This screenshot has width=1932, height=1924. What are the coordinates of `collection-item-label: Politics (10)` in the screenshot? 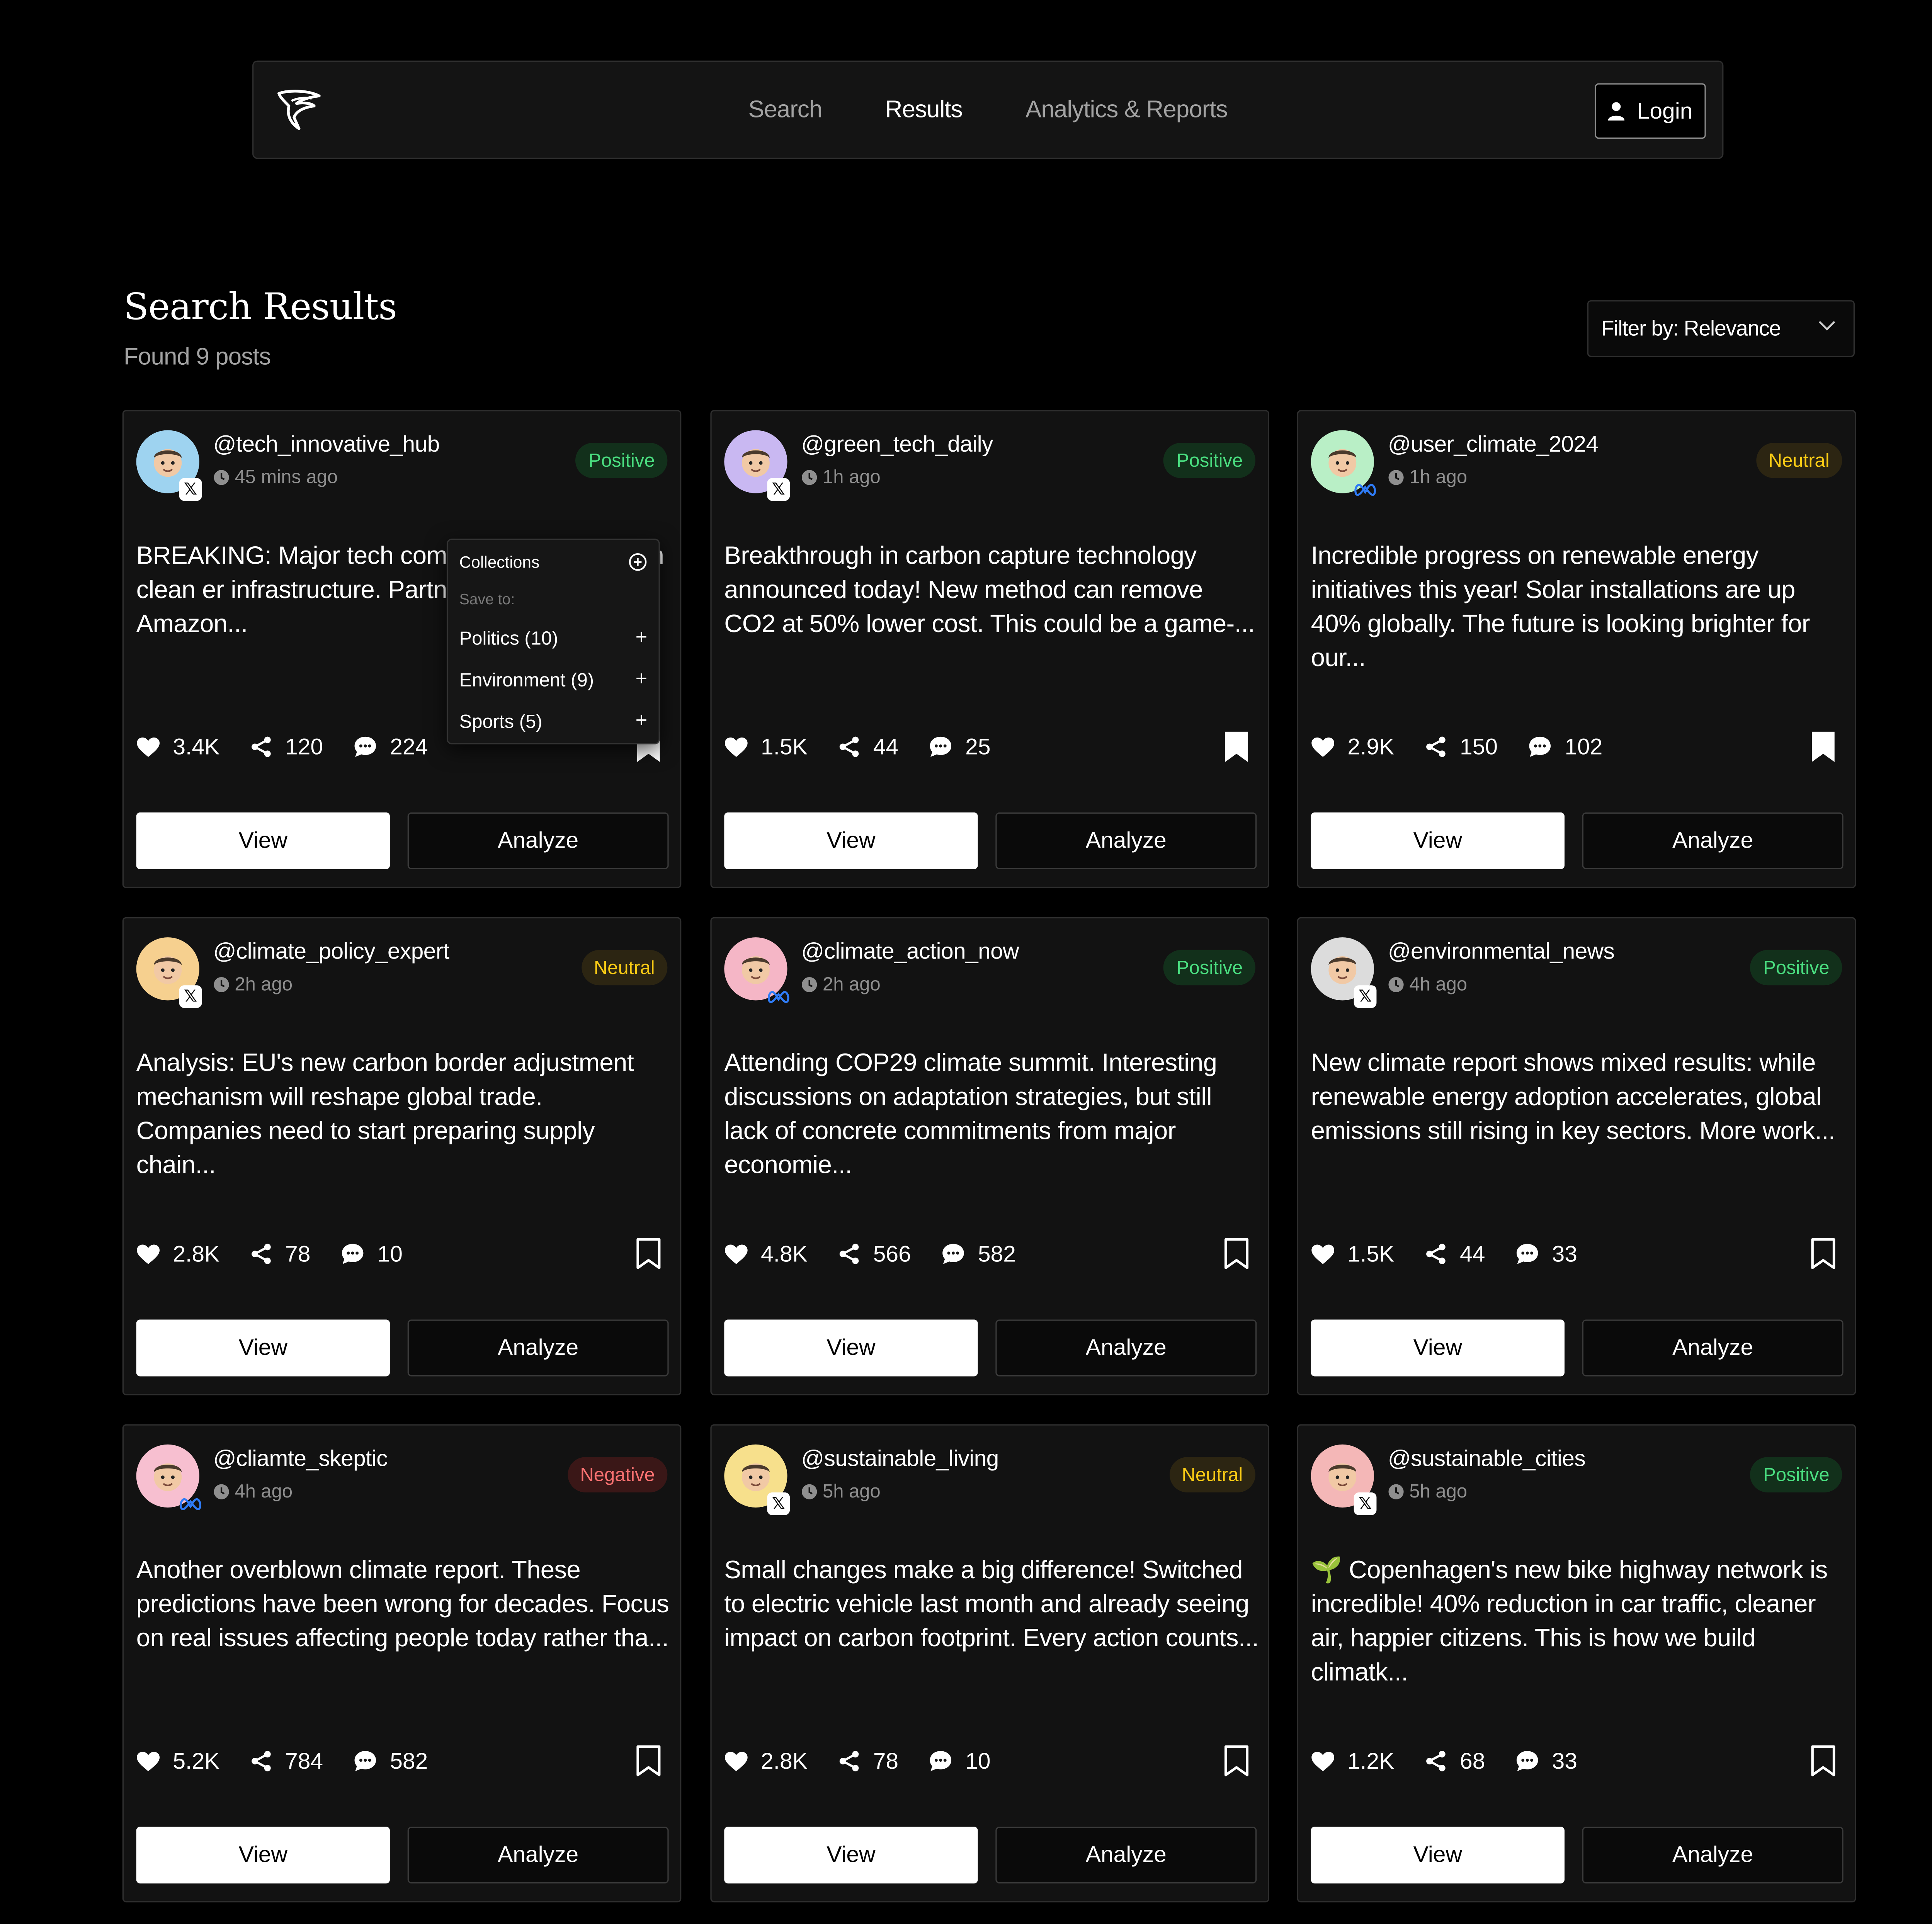 It's located at (509, 638).